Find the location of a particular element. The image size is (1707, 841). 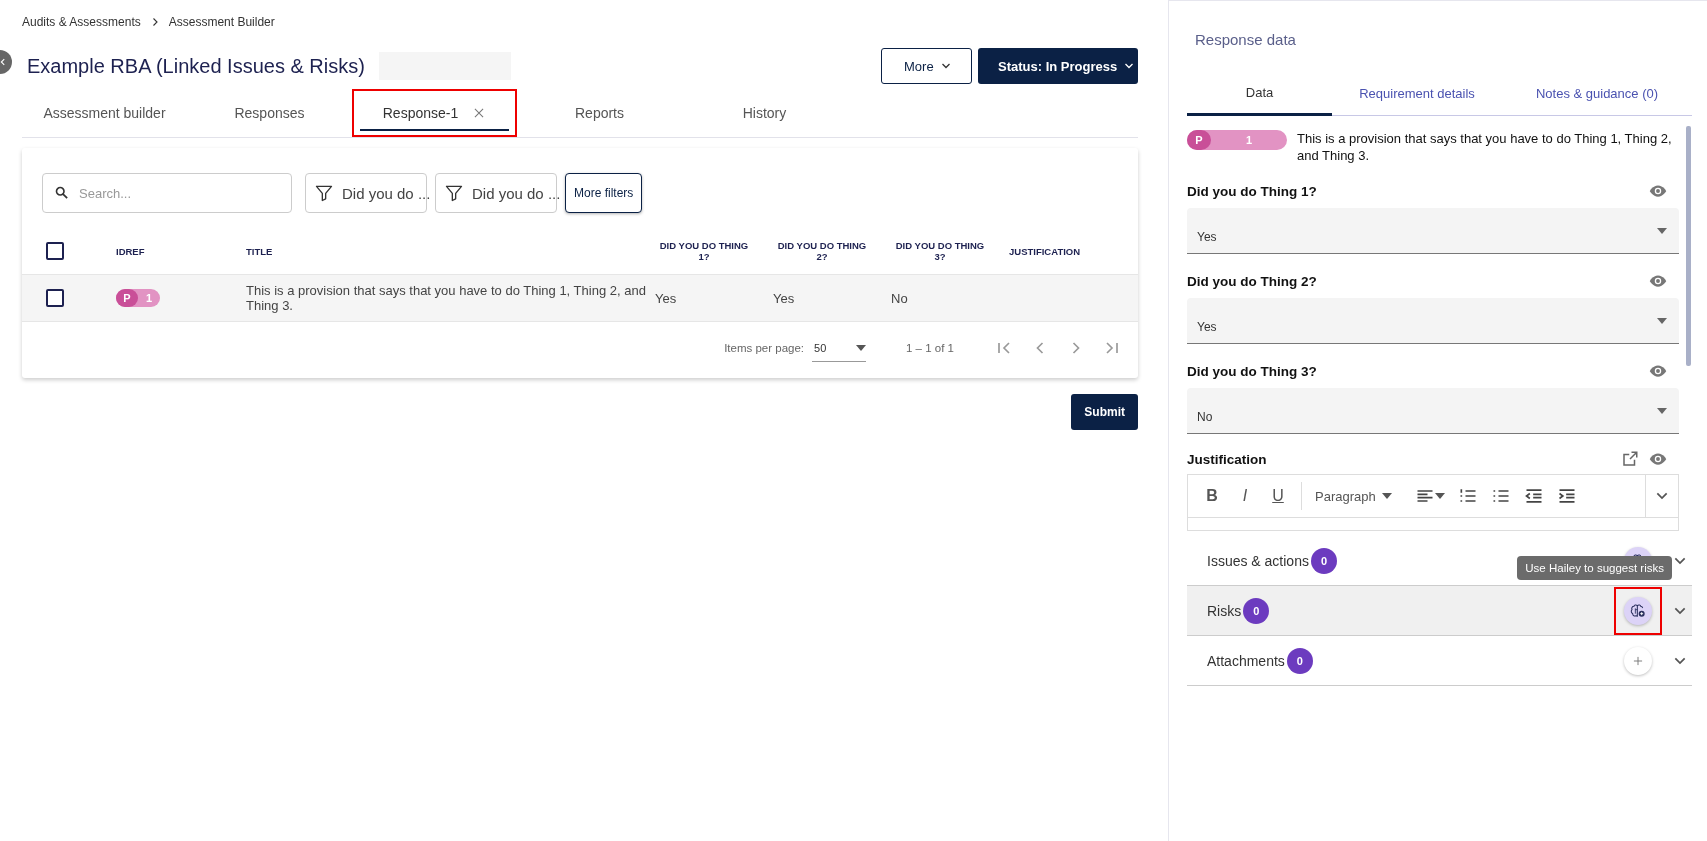

column-header: IDREF is located at coordinates (131, 251).